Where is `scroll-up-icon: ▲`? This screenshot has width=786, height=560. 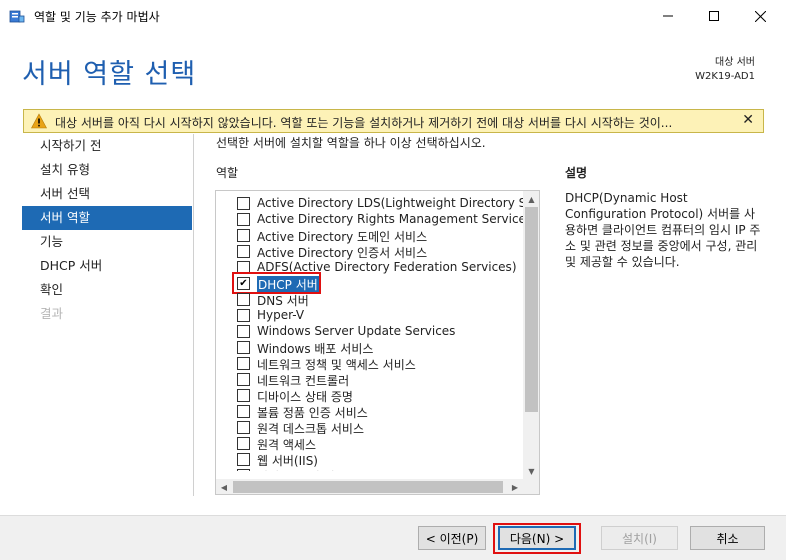
scroll-up-icon: ▲ is located at coordinates (531, 199).